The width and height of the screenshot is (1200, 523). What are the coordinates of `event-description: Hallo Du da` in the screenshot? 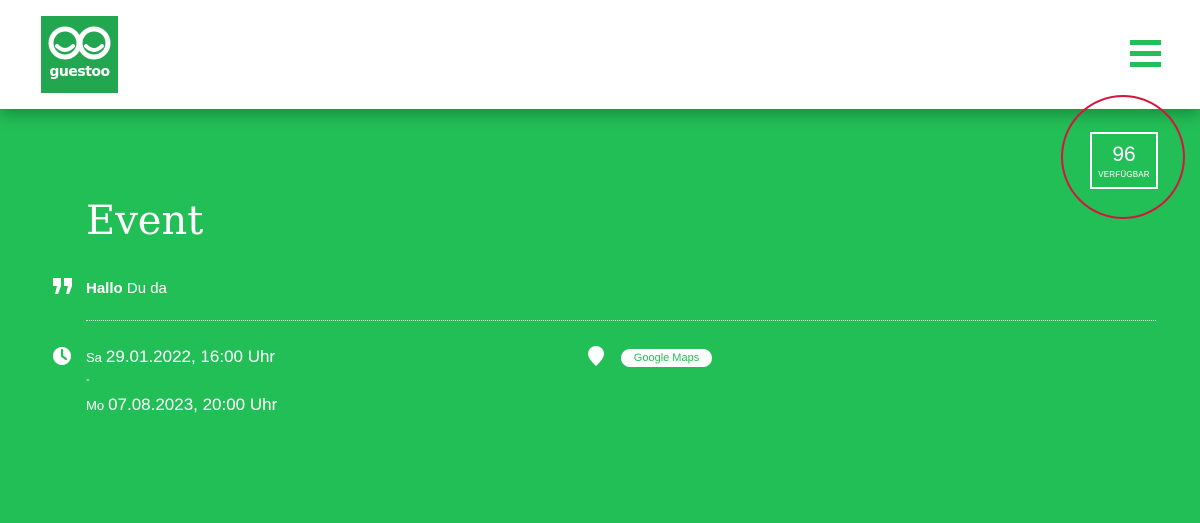 It's located at (126, 288).